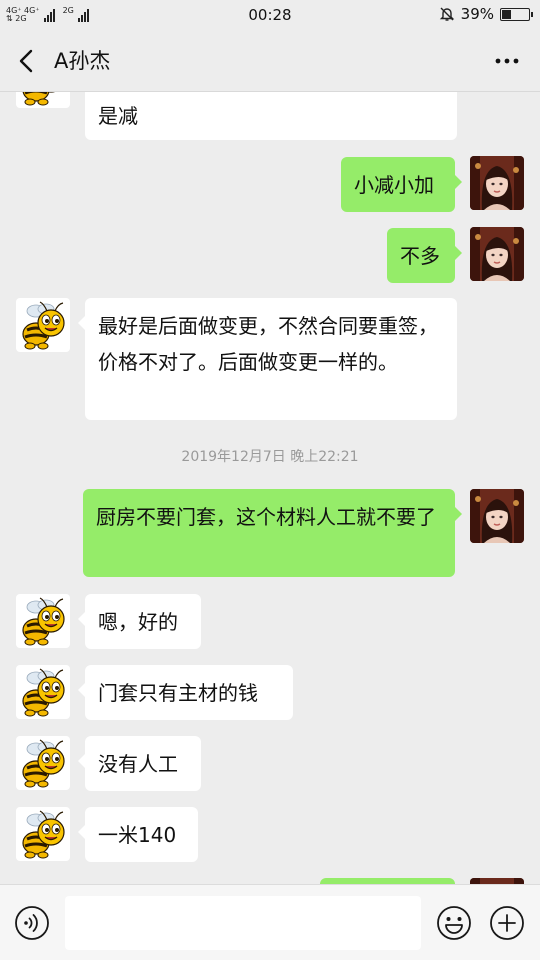  I want to click on chat-header: A孙杰, so click(270, 61).